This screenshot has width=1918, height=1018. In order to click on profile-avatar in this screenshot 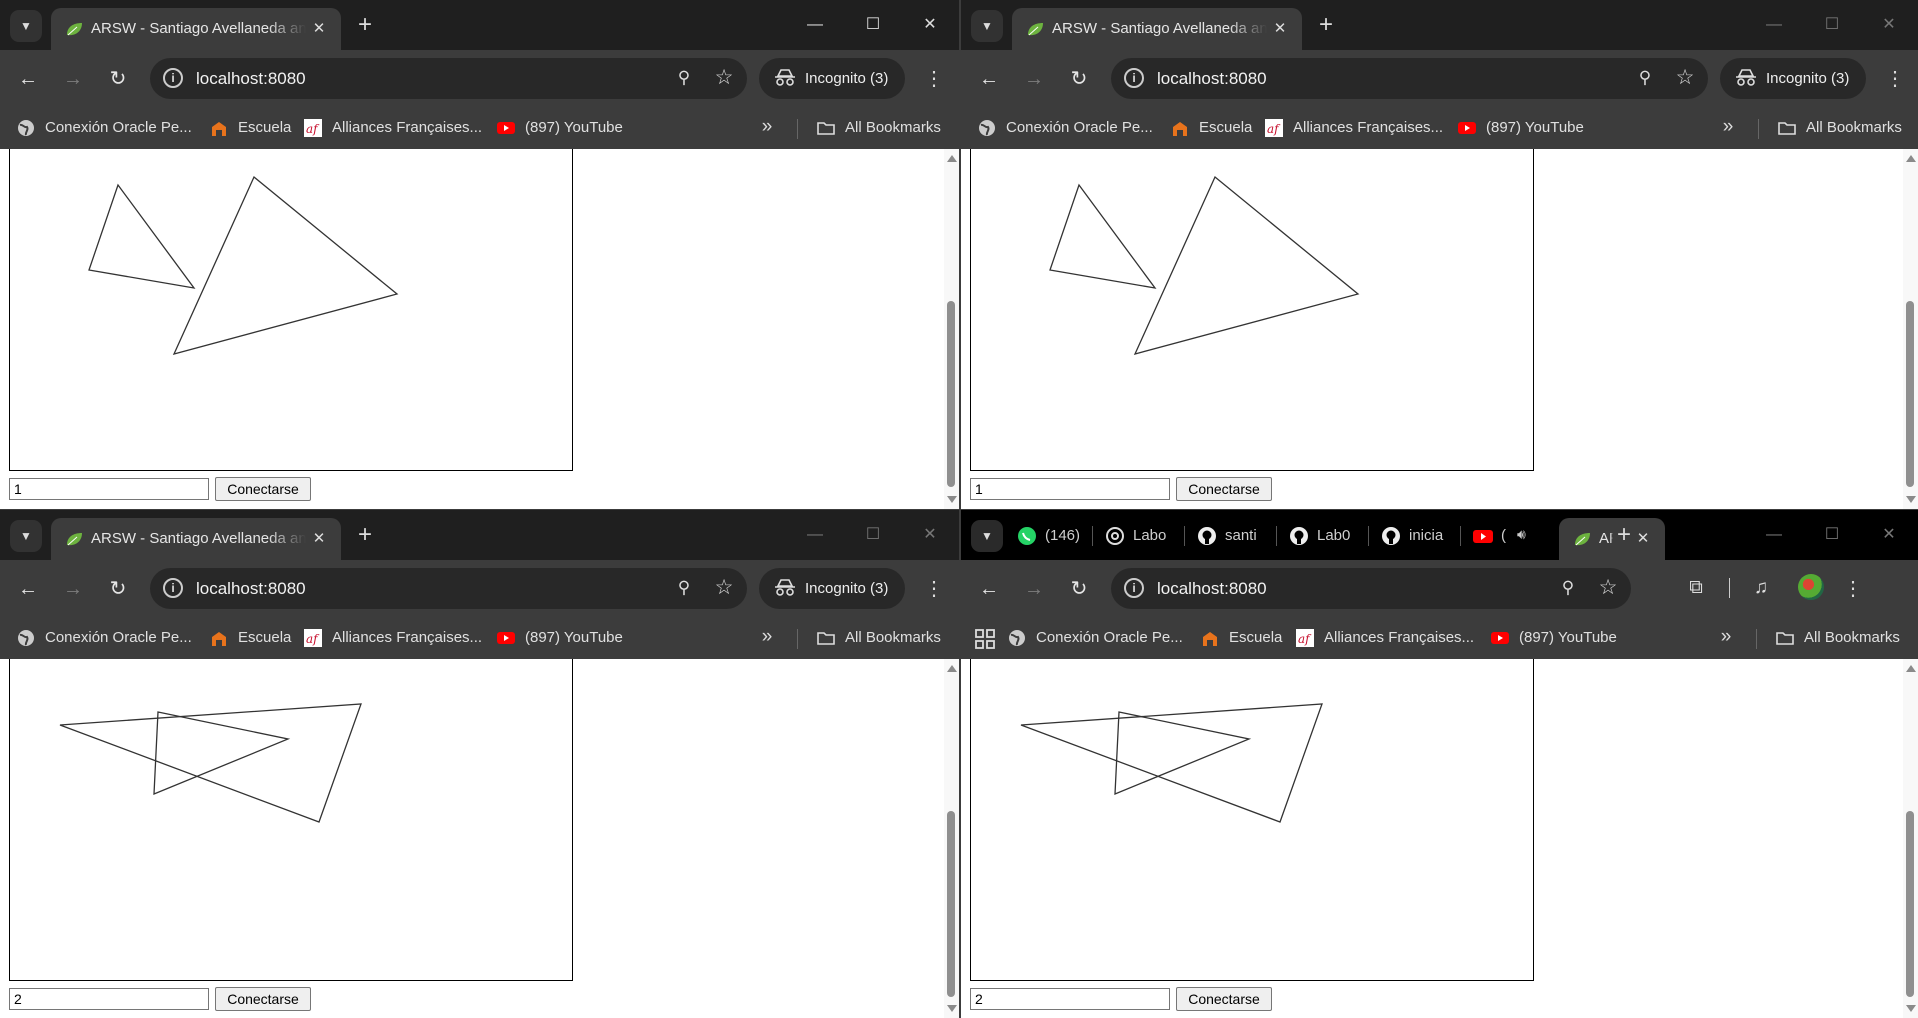, I will do `click(1811, 587)`.